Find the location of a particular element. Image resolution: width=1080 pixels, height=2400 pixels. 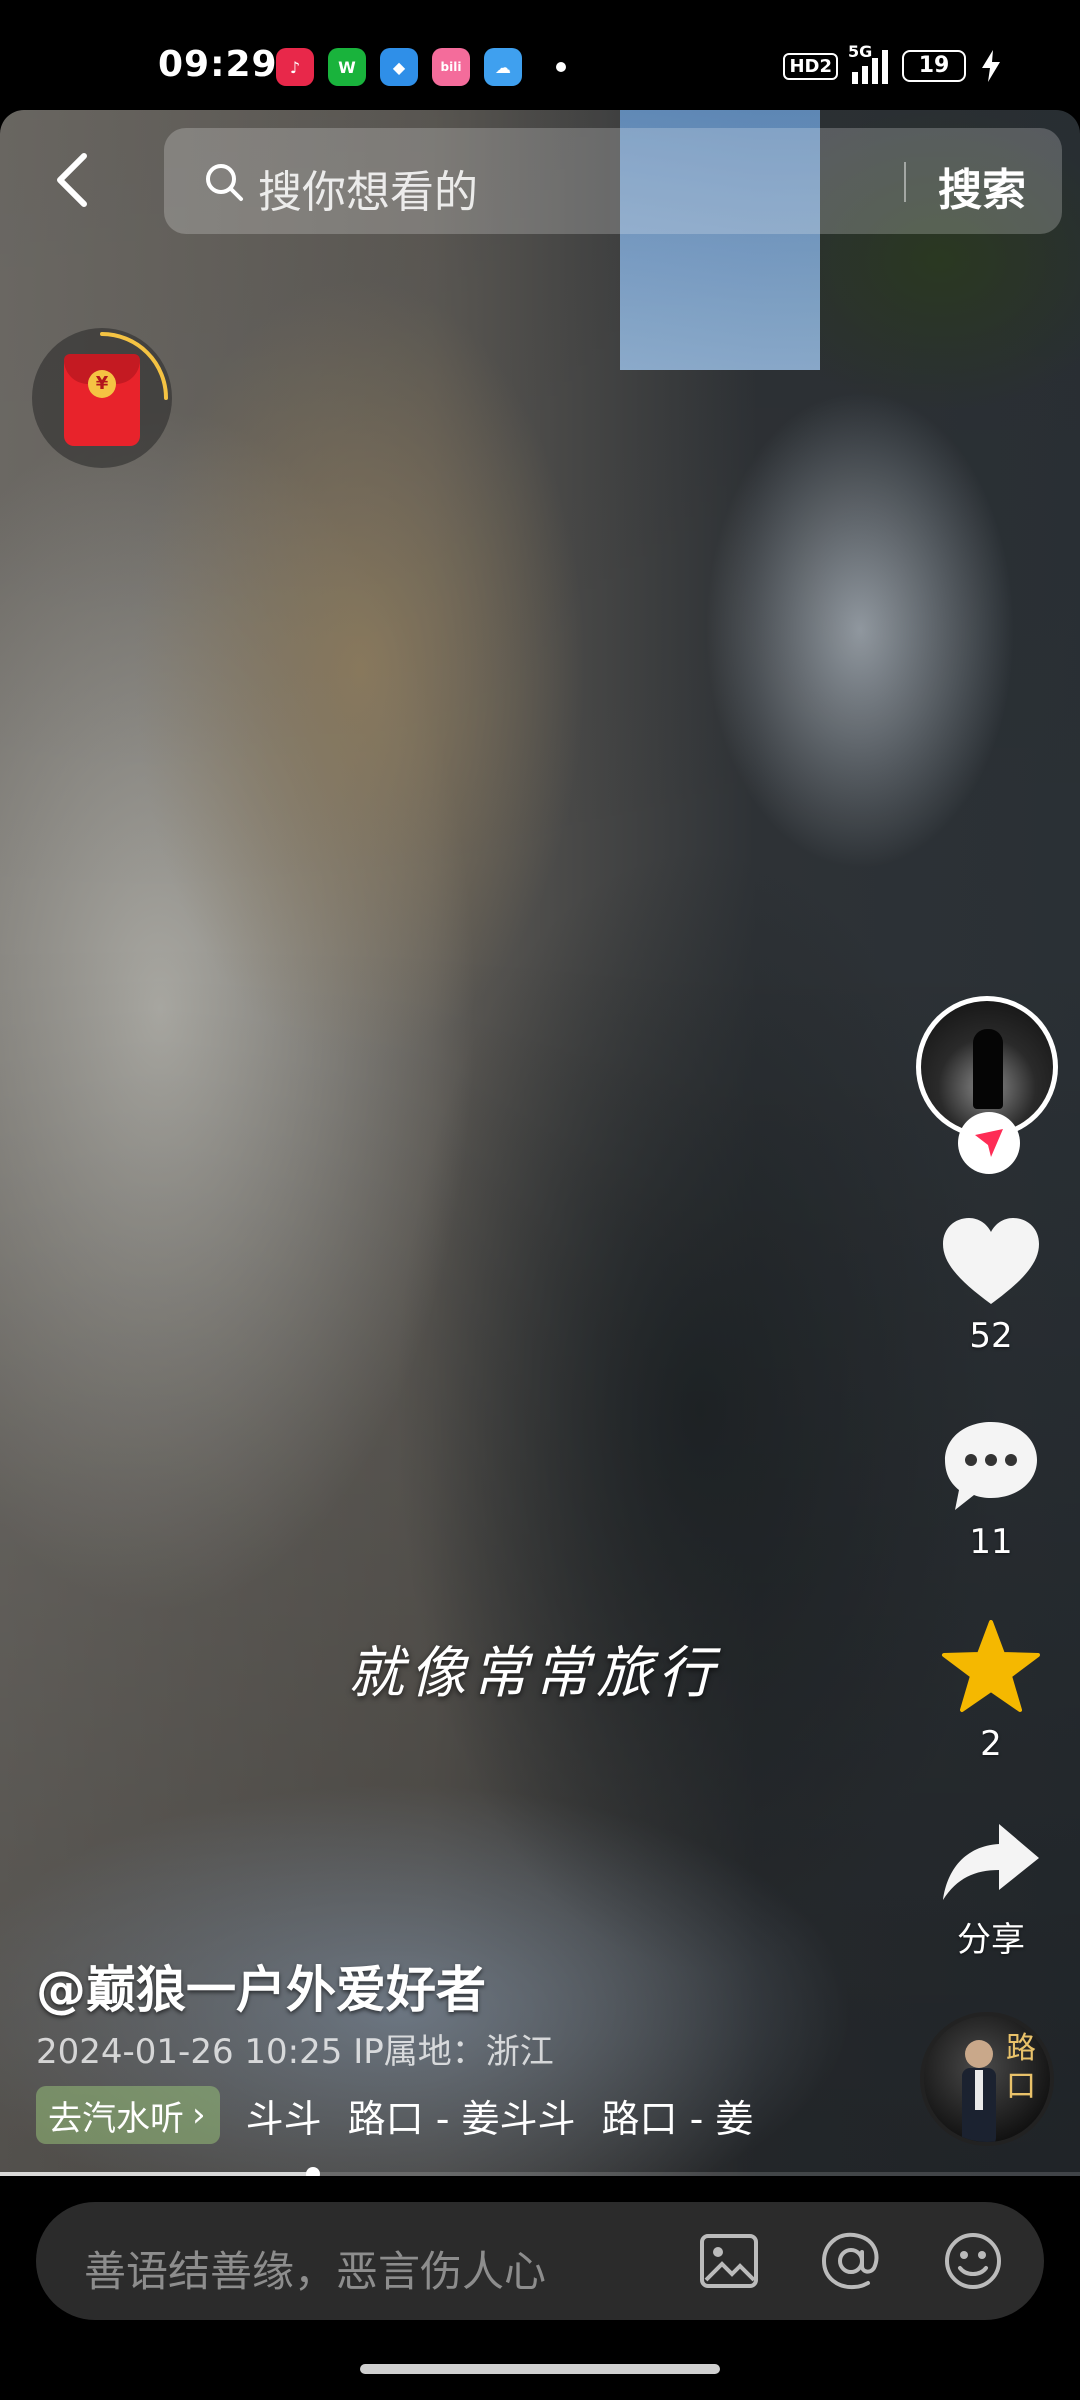

follow-button is located at coordinates (989, 1143).